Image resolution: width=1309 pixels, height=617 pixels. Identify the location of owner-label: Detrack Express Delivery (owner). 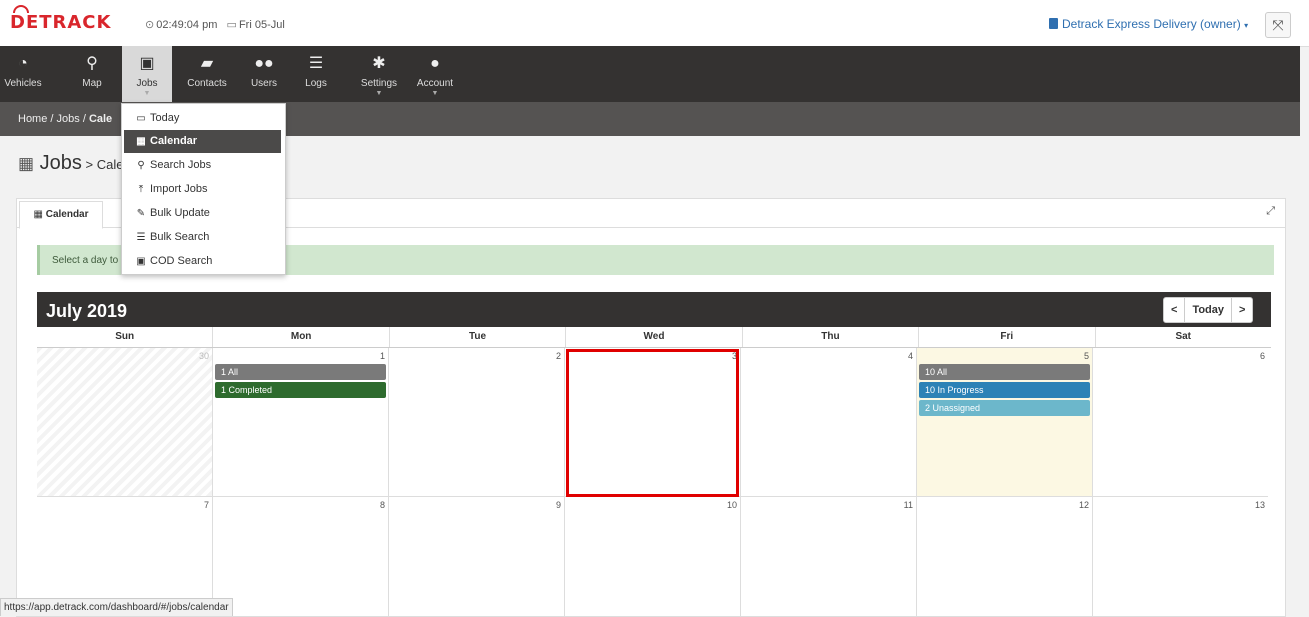
(1151, 24).